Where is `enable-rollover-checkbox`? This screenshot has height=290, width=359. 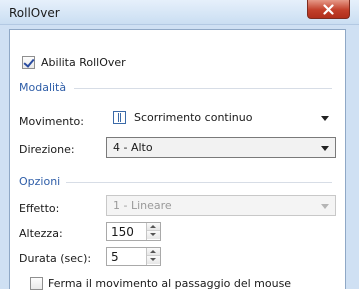 enable-rollover-checkbox is located at coordinates (28, 62).